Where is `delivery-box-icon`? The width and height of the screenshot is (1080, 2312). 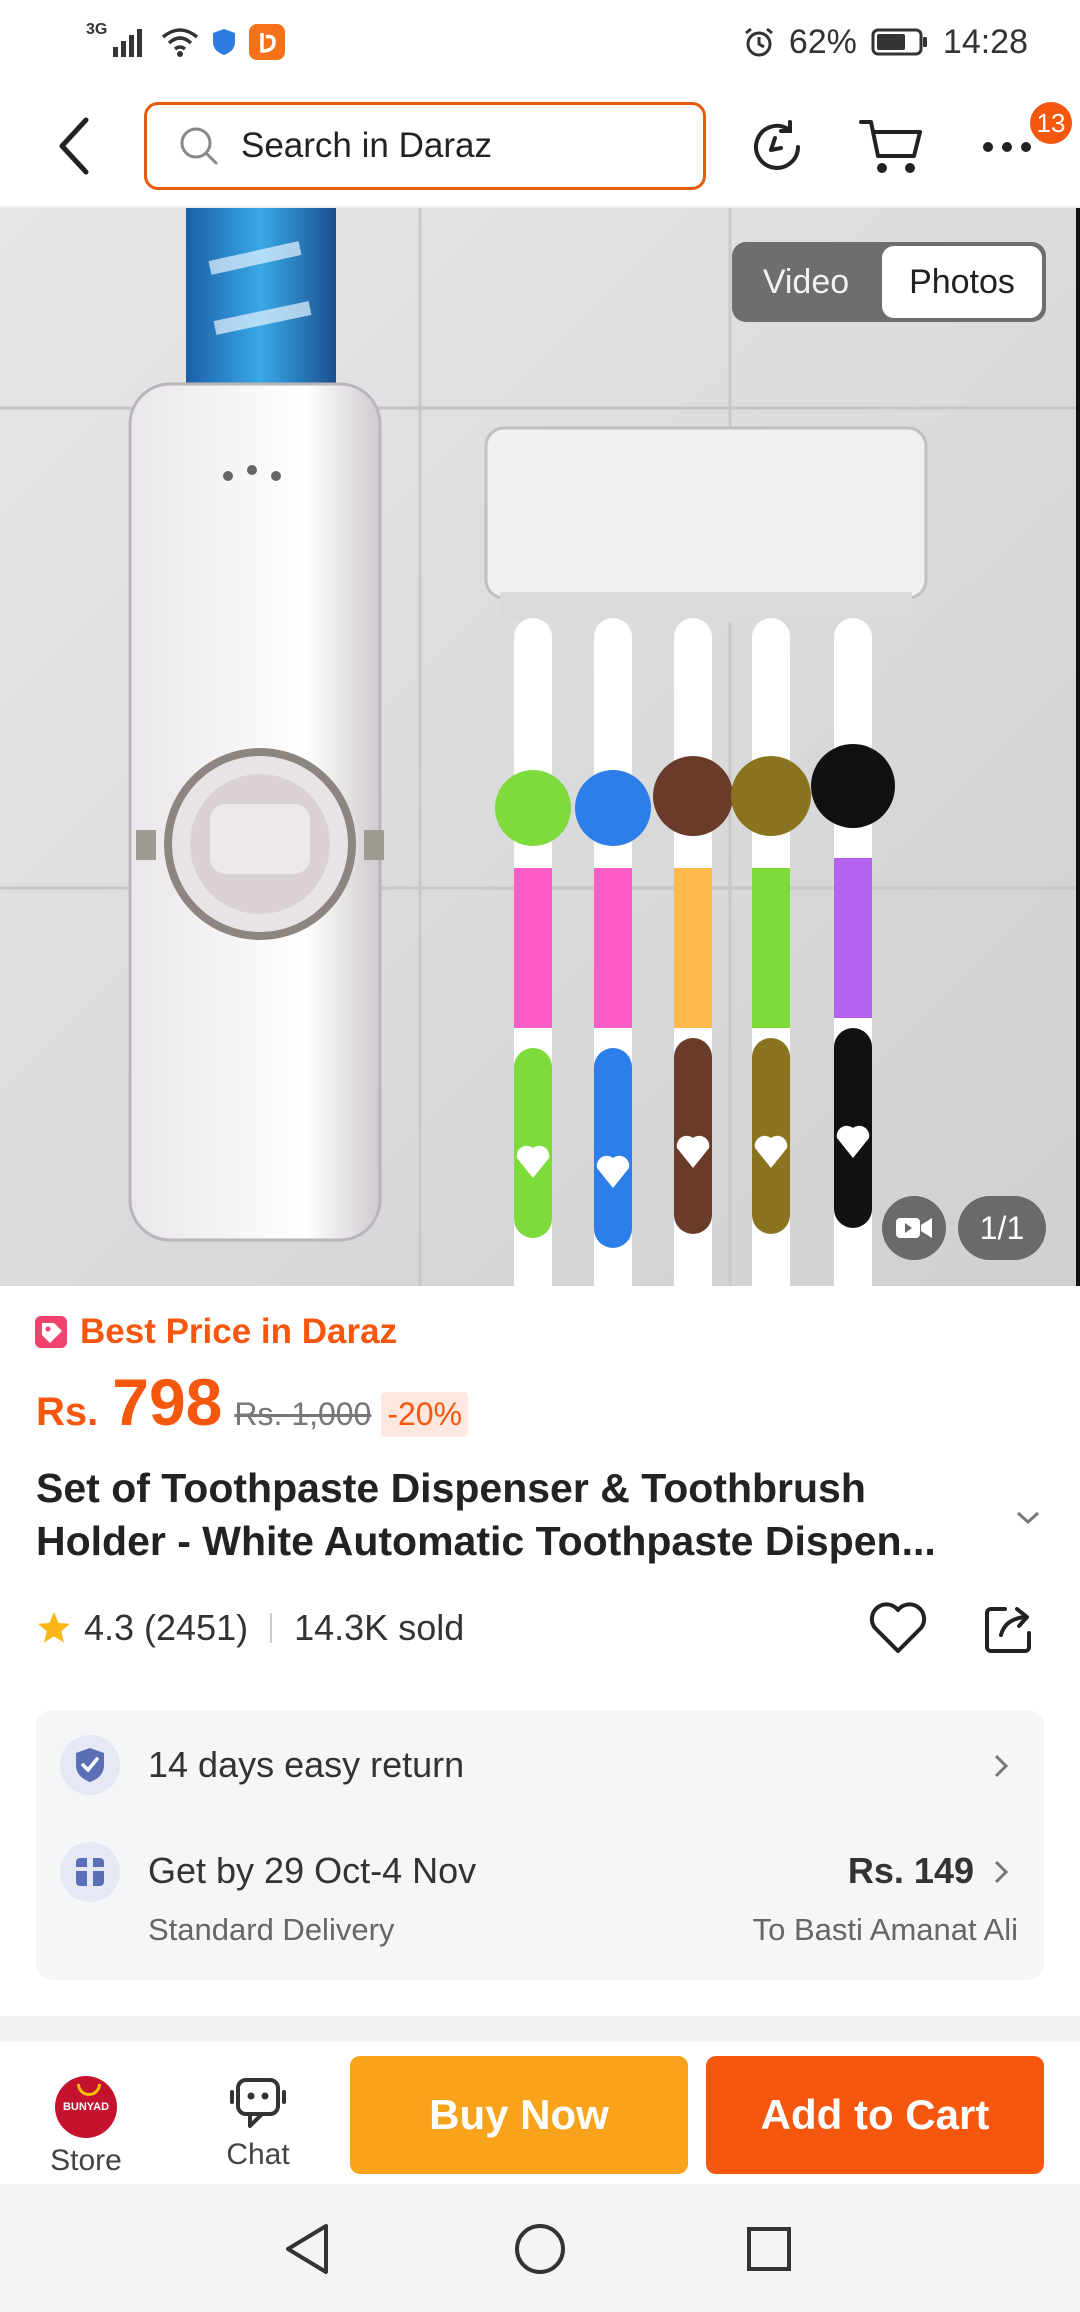 delivery-box-icon is located at coordinates (90, 1872).